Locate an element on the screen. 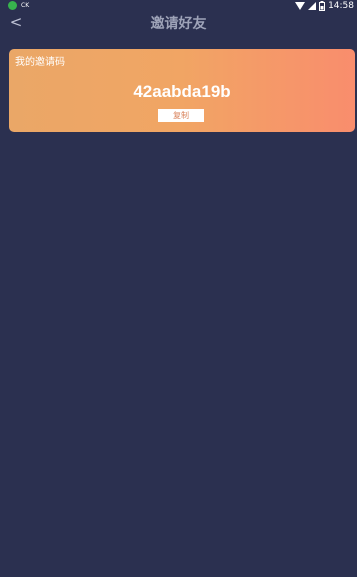 The width and height of the screenshot is (357, 577). cell-signal-icon is located at coordinates (312, 6).